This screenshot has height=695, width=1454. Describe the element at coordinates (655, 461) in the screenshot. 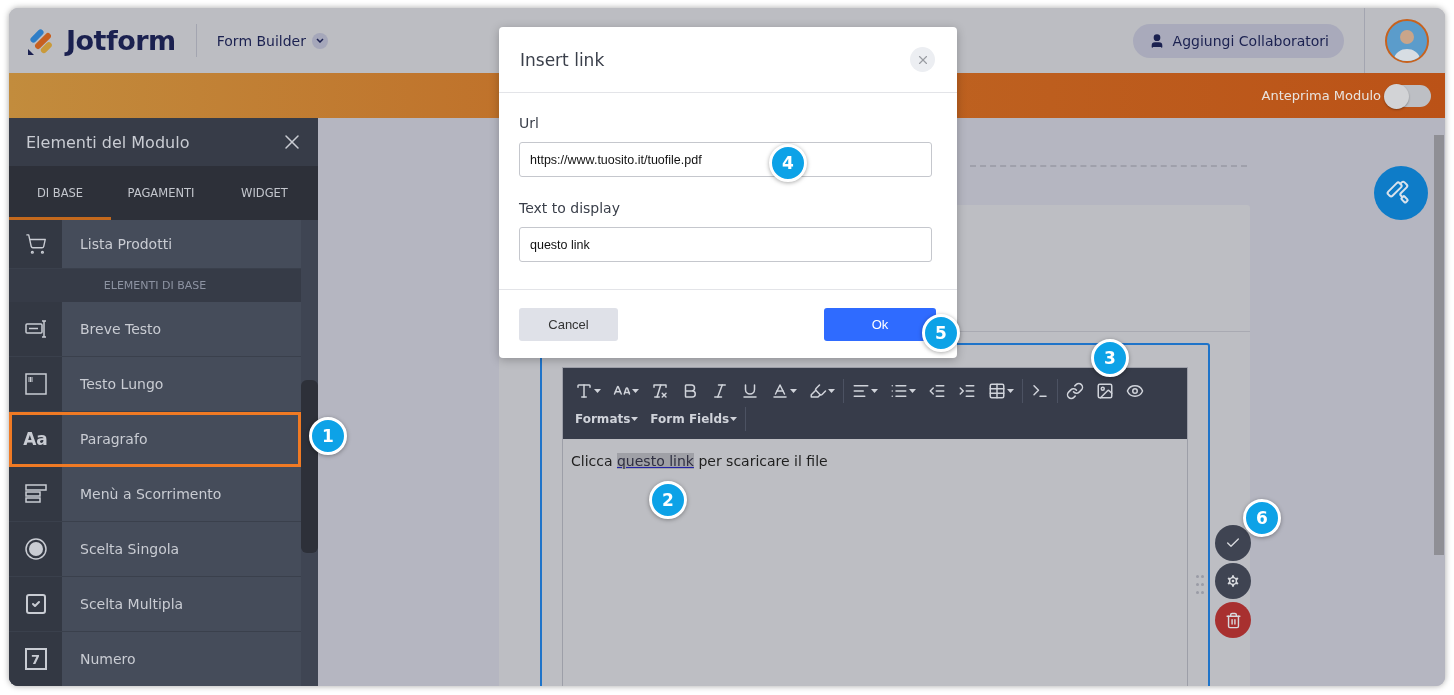

I see `link: questo link` at that location.